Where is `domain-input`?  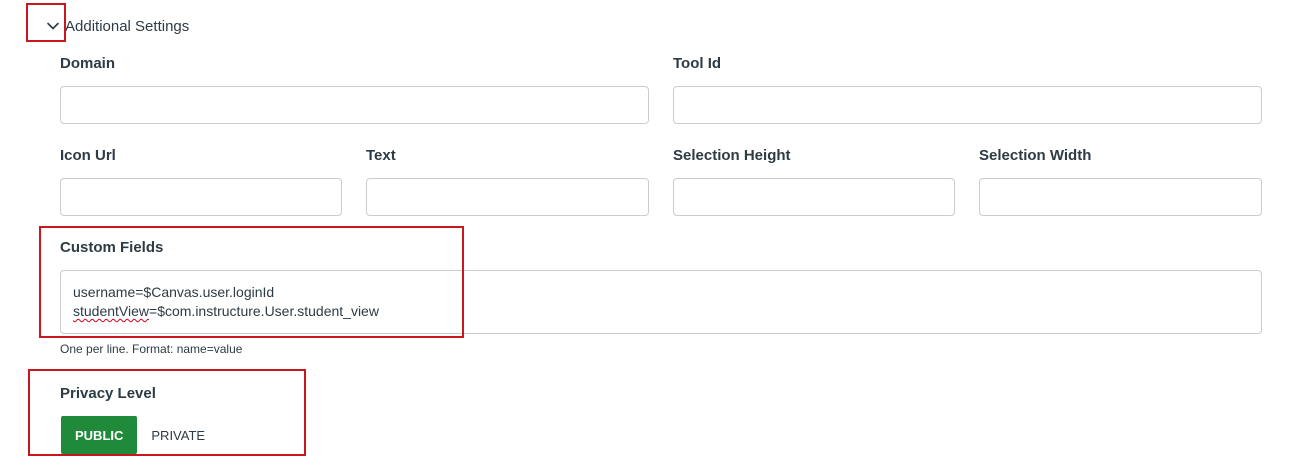 domain-input is located at coordinates (354, 105).